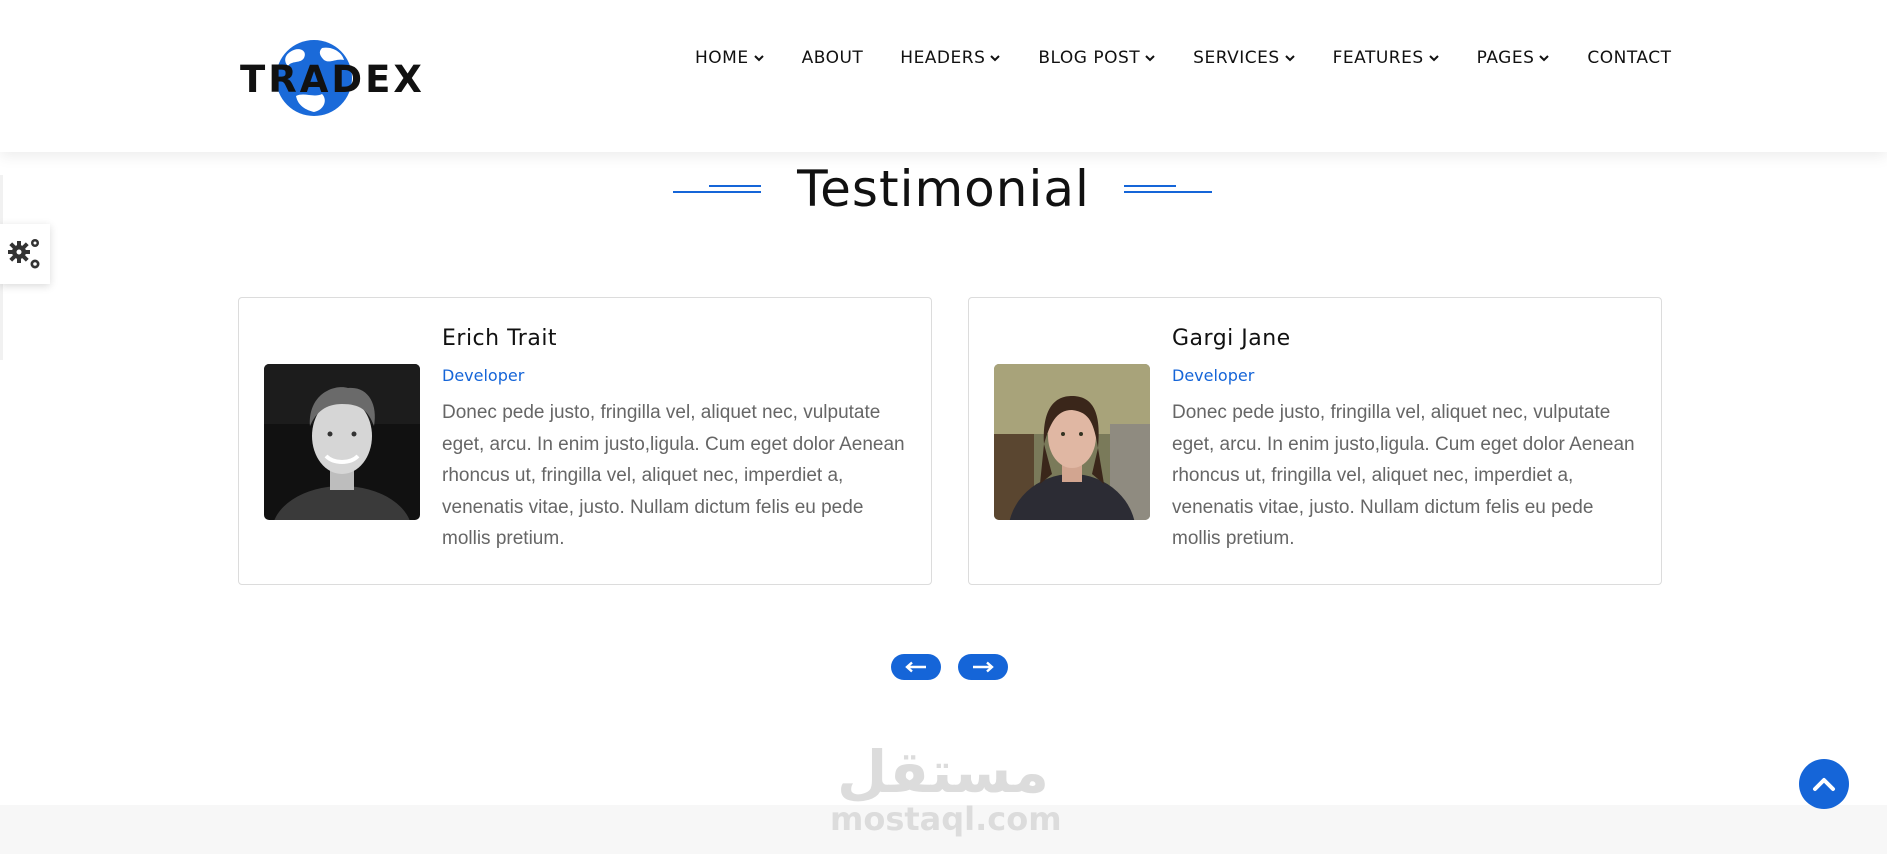 This screenshot has width=1887, height=854. I want to click on logo: TRADEX, so click(330, 77).